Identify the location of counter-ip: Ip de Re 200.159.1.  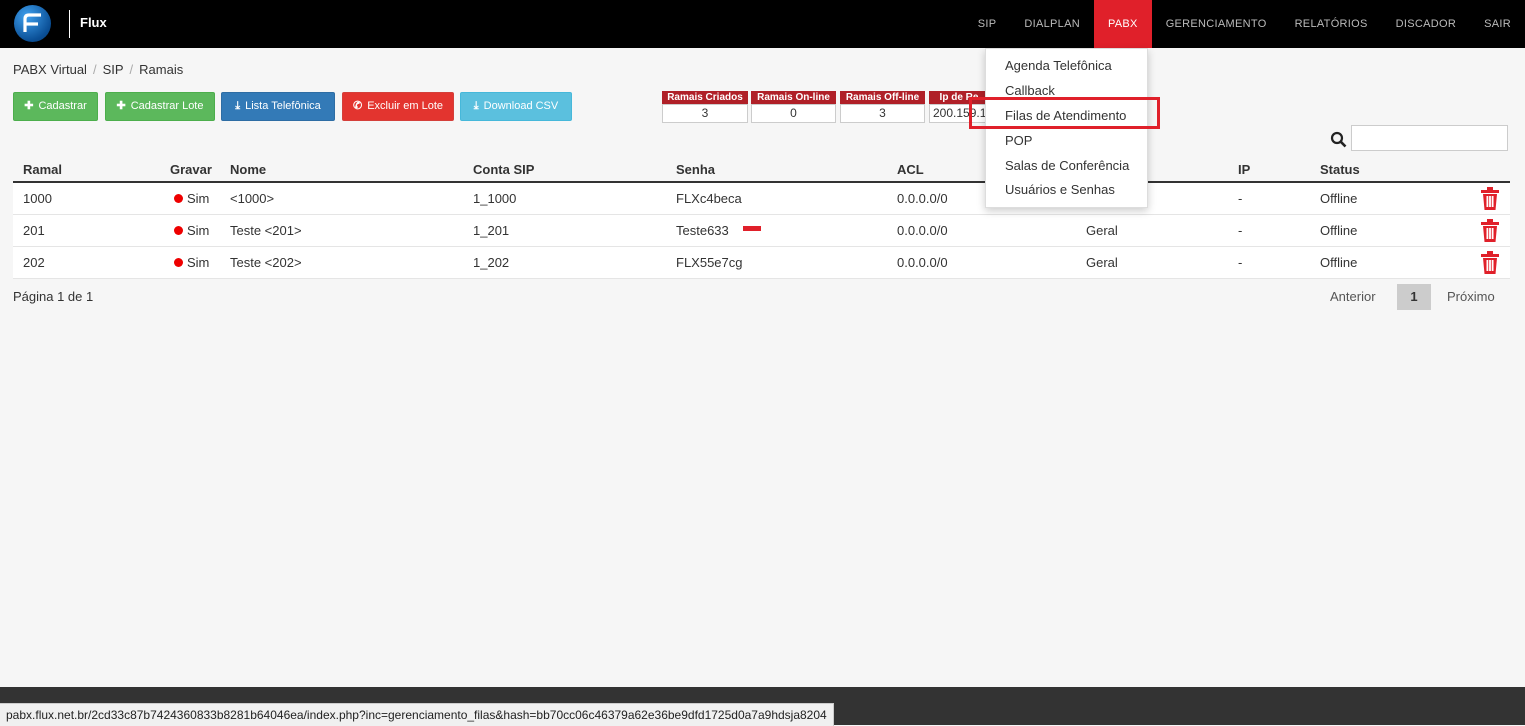
(959, 107).